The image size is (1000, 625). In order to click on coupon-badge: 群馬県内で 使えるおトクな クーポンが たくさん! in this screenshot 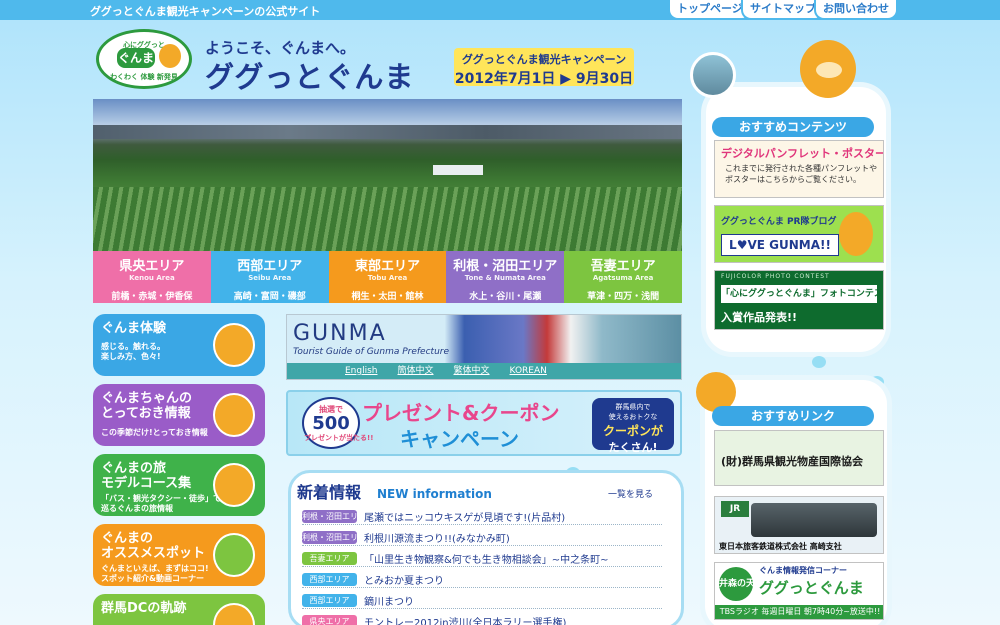, I will do `click(633, 426)`.